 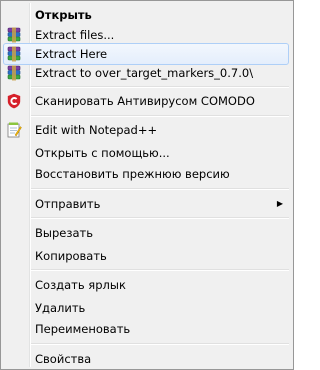 I want to click on menu-item-scan-comodo: Сканировать Антивирусом COMODO, so click(x=146, y=101).